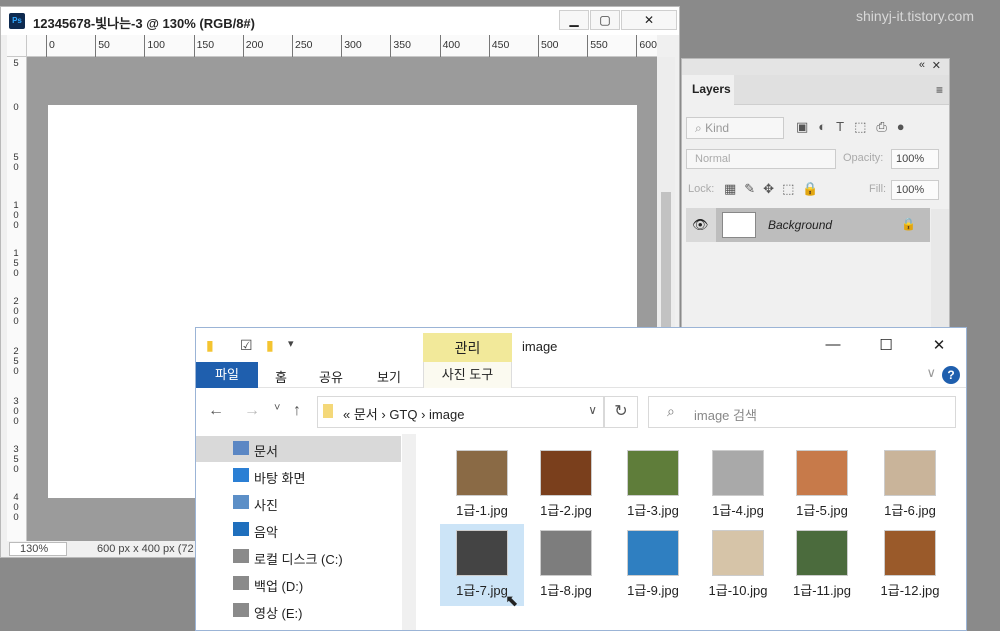  Describe the element at coordinates (277, 408) in the screenshot. I see `recent-locations-button: ˅` at that location.